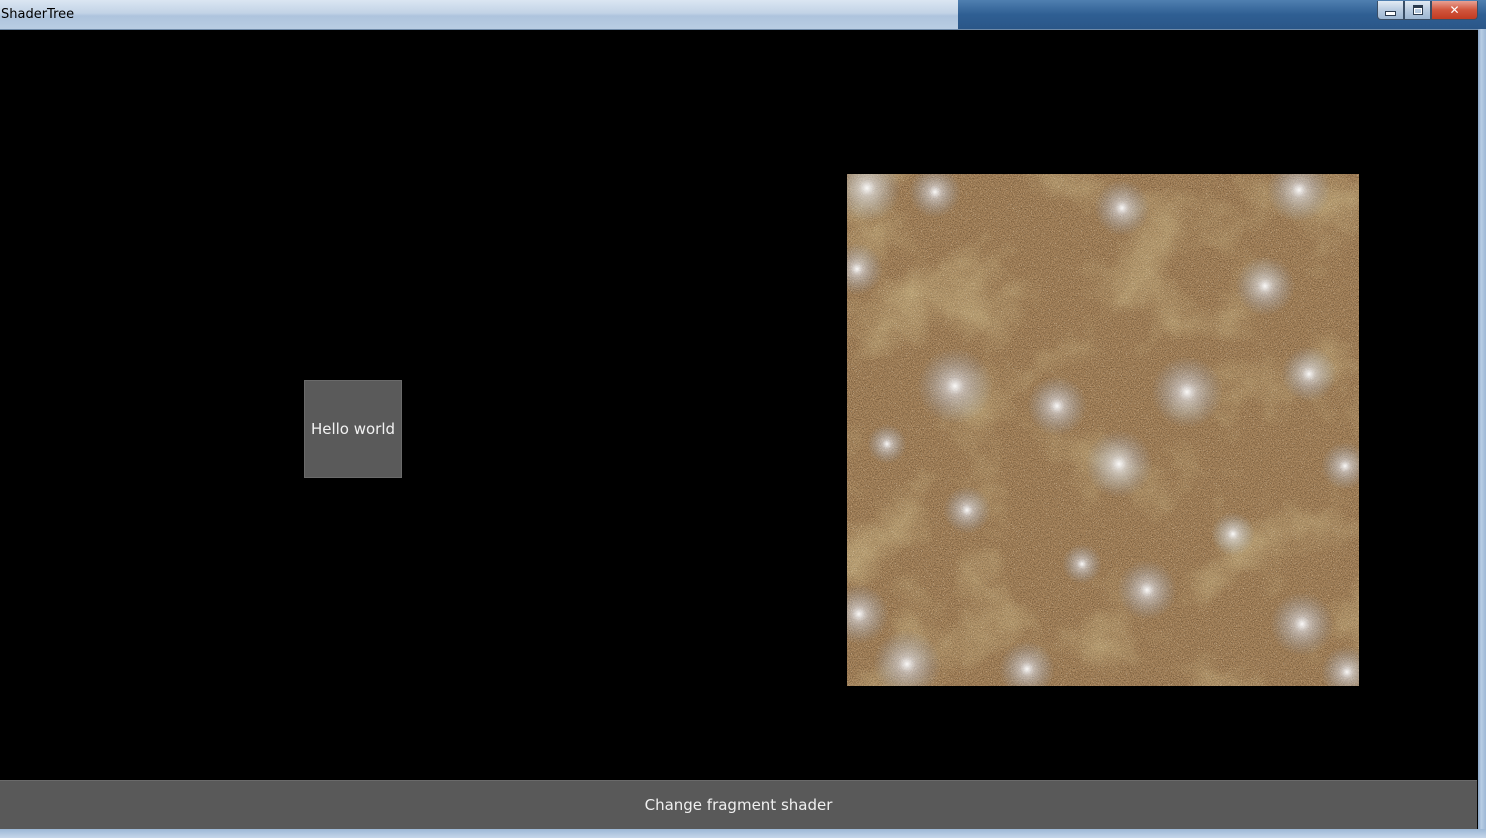 The height and width of the screenshot is (838, 1486). Describe the element at coordinates (1482, 433) in the screenshot. I see `window-frame-right` at that location.